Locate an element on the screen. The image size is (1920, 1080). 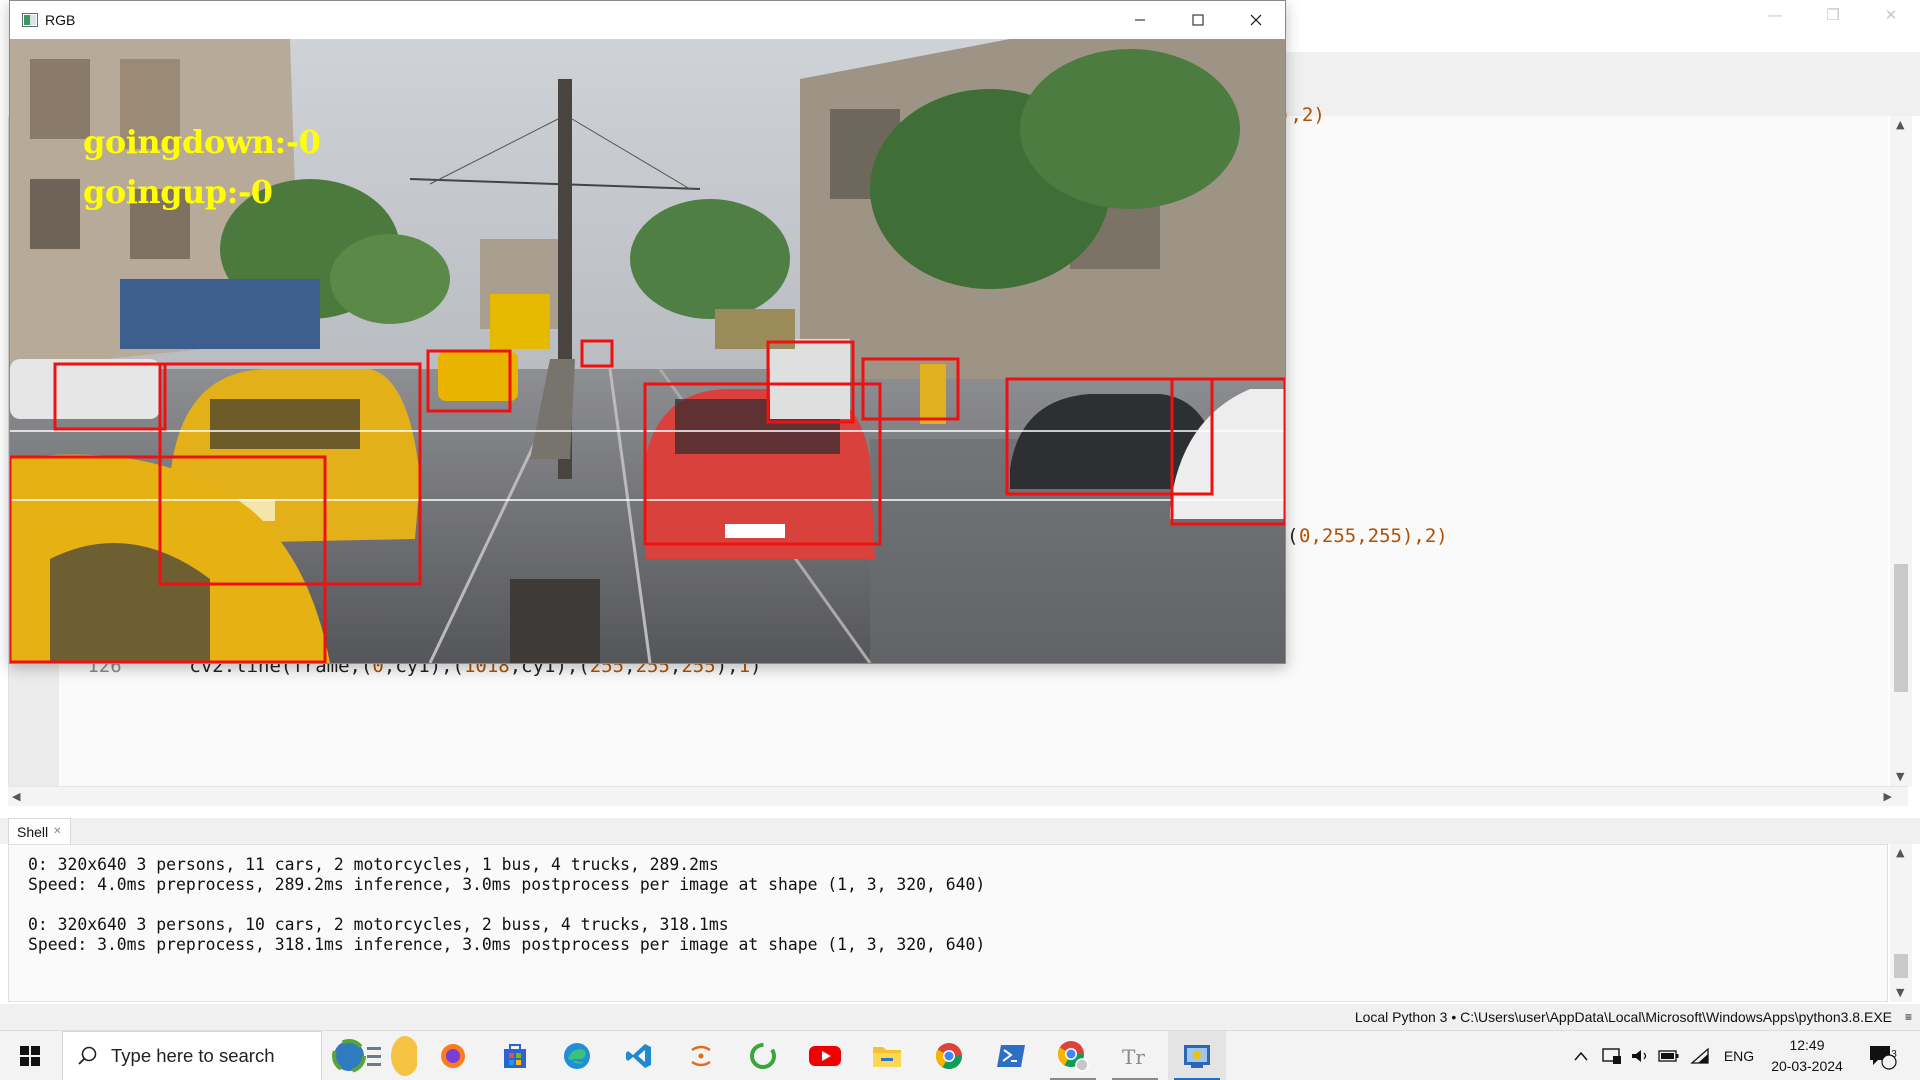
show-hidden-icons-button is located at coordinates (1581, 1055).